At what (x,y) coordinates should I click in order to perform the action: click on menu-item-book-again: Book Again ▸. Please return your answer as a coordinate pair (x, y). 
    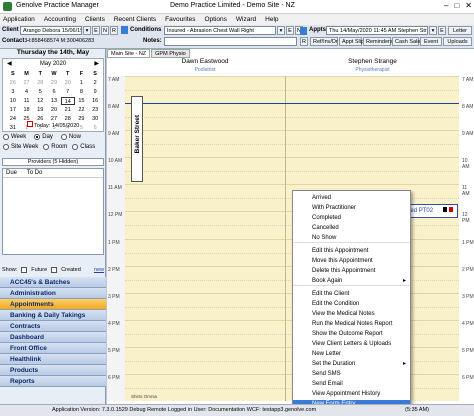
    Looking at the image, I should click on (351, 281).